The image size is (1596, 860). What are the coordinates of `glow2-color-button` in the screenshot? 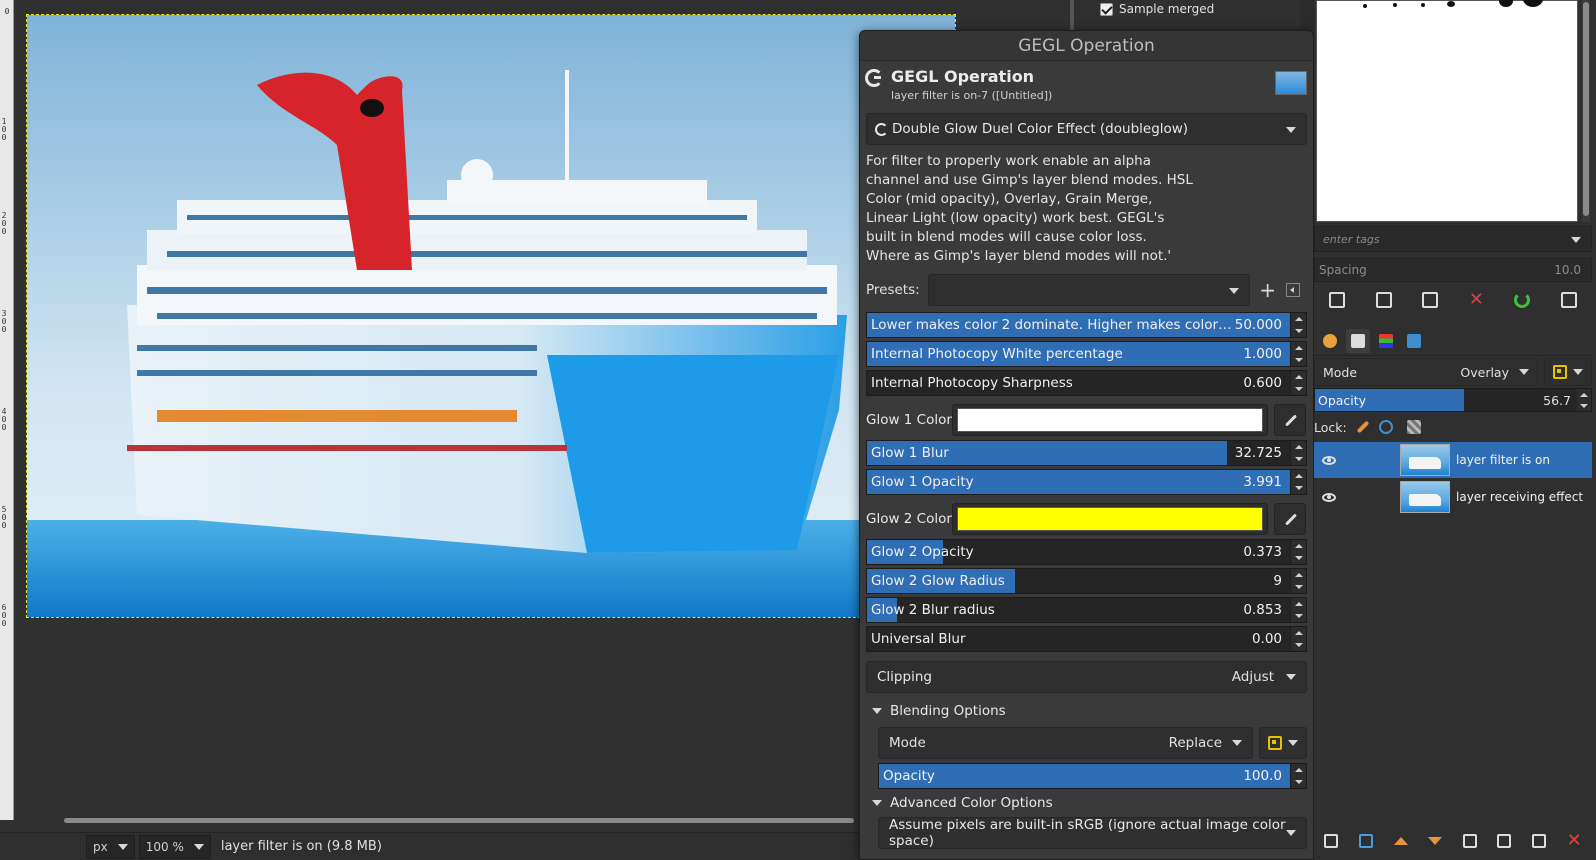 It's located at (1110, 519).